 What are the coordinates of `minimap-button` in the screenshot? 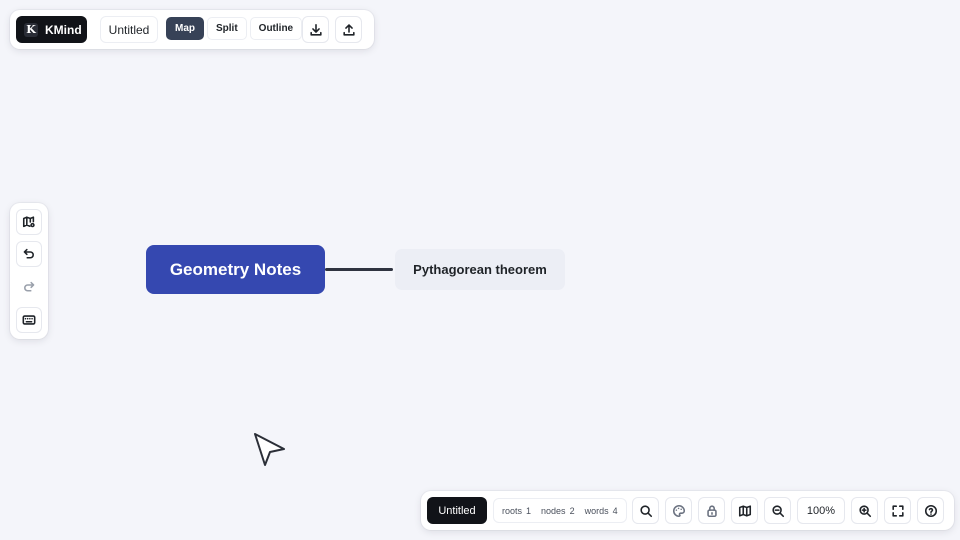 It's located at (744, 510).